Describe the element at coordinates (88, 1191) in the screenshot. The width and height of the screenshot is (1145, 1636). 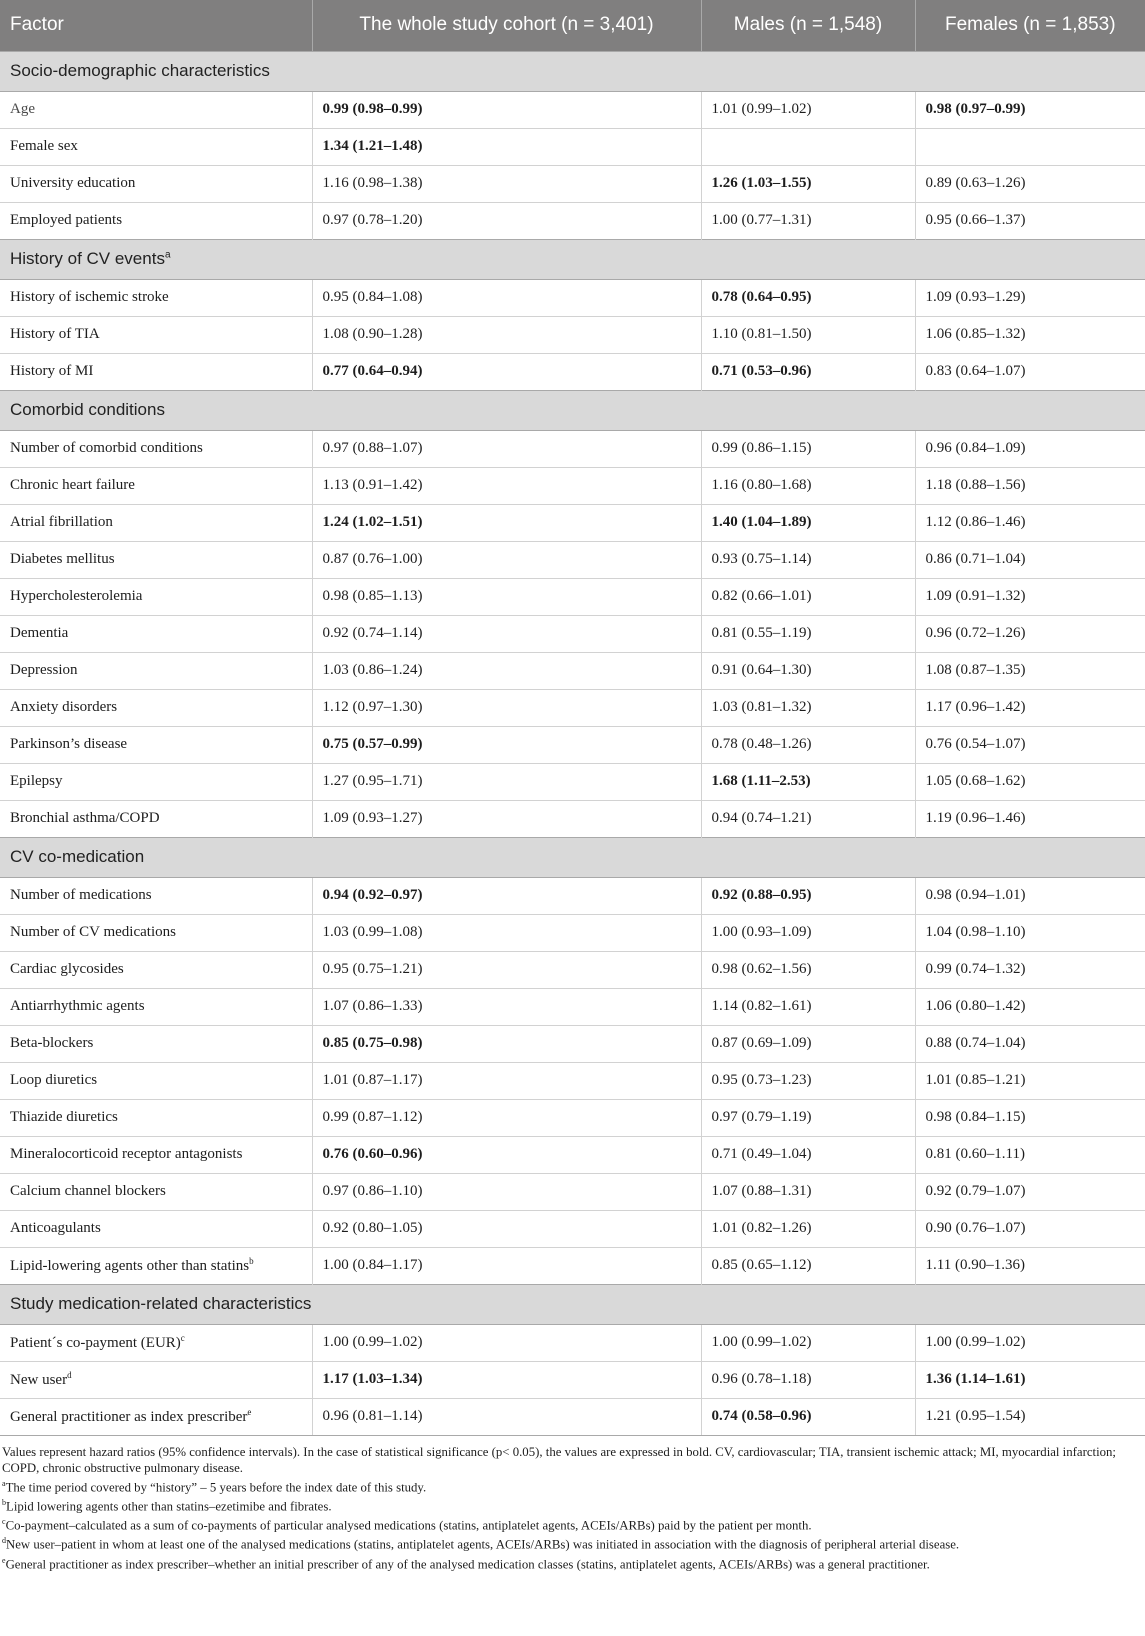
I see `factor-label: Calcium channel blockers` at that location.